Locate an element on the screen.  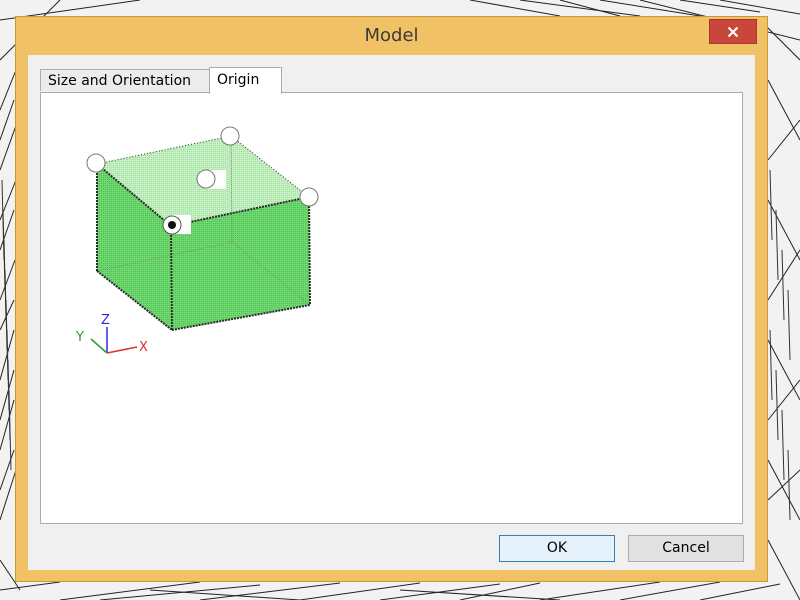
window-title: Model is located at coordinates (391, 35).